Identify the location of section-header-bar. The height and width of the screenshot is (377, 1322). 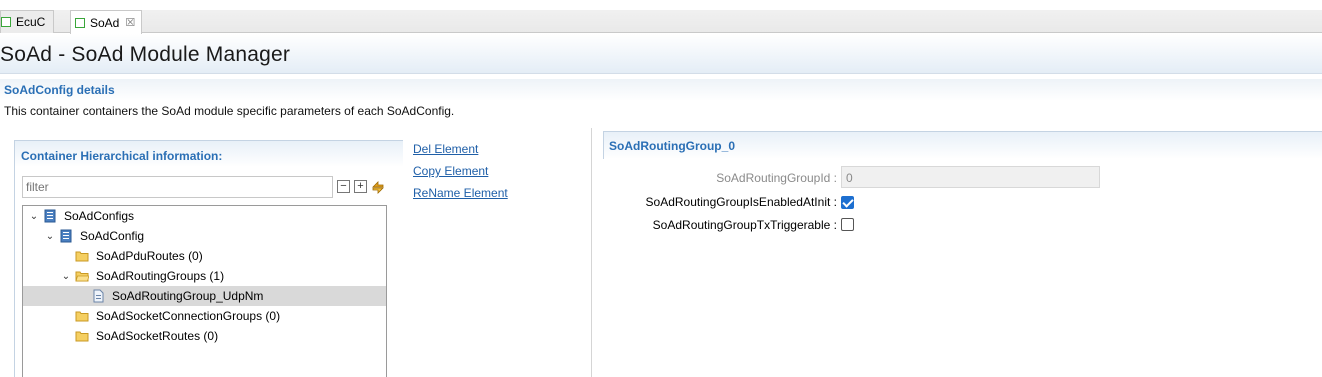
(661, 90).